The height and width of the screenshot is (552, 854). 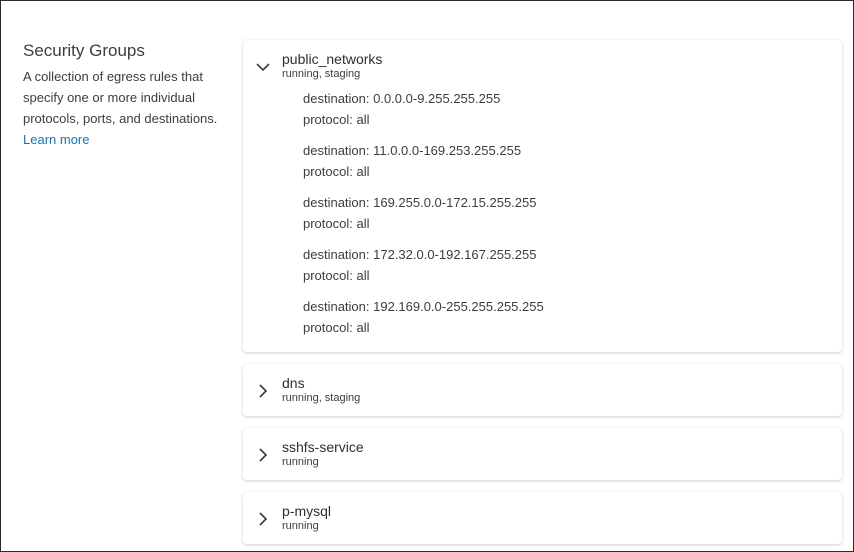 What do you see at coordinates (323, 447) in the screenshot?
I see `group-name: sshfs-service` at bounding box center [323, 447].